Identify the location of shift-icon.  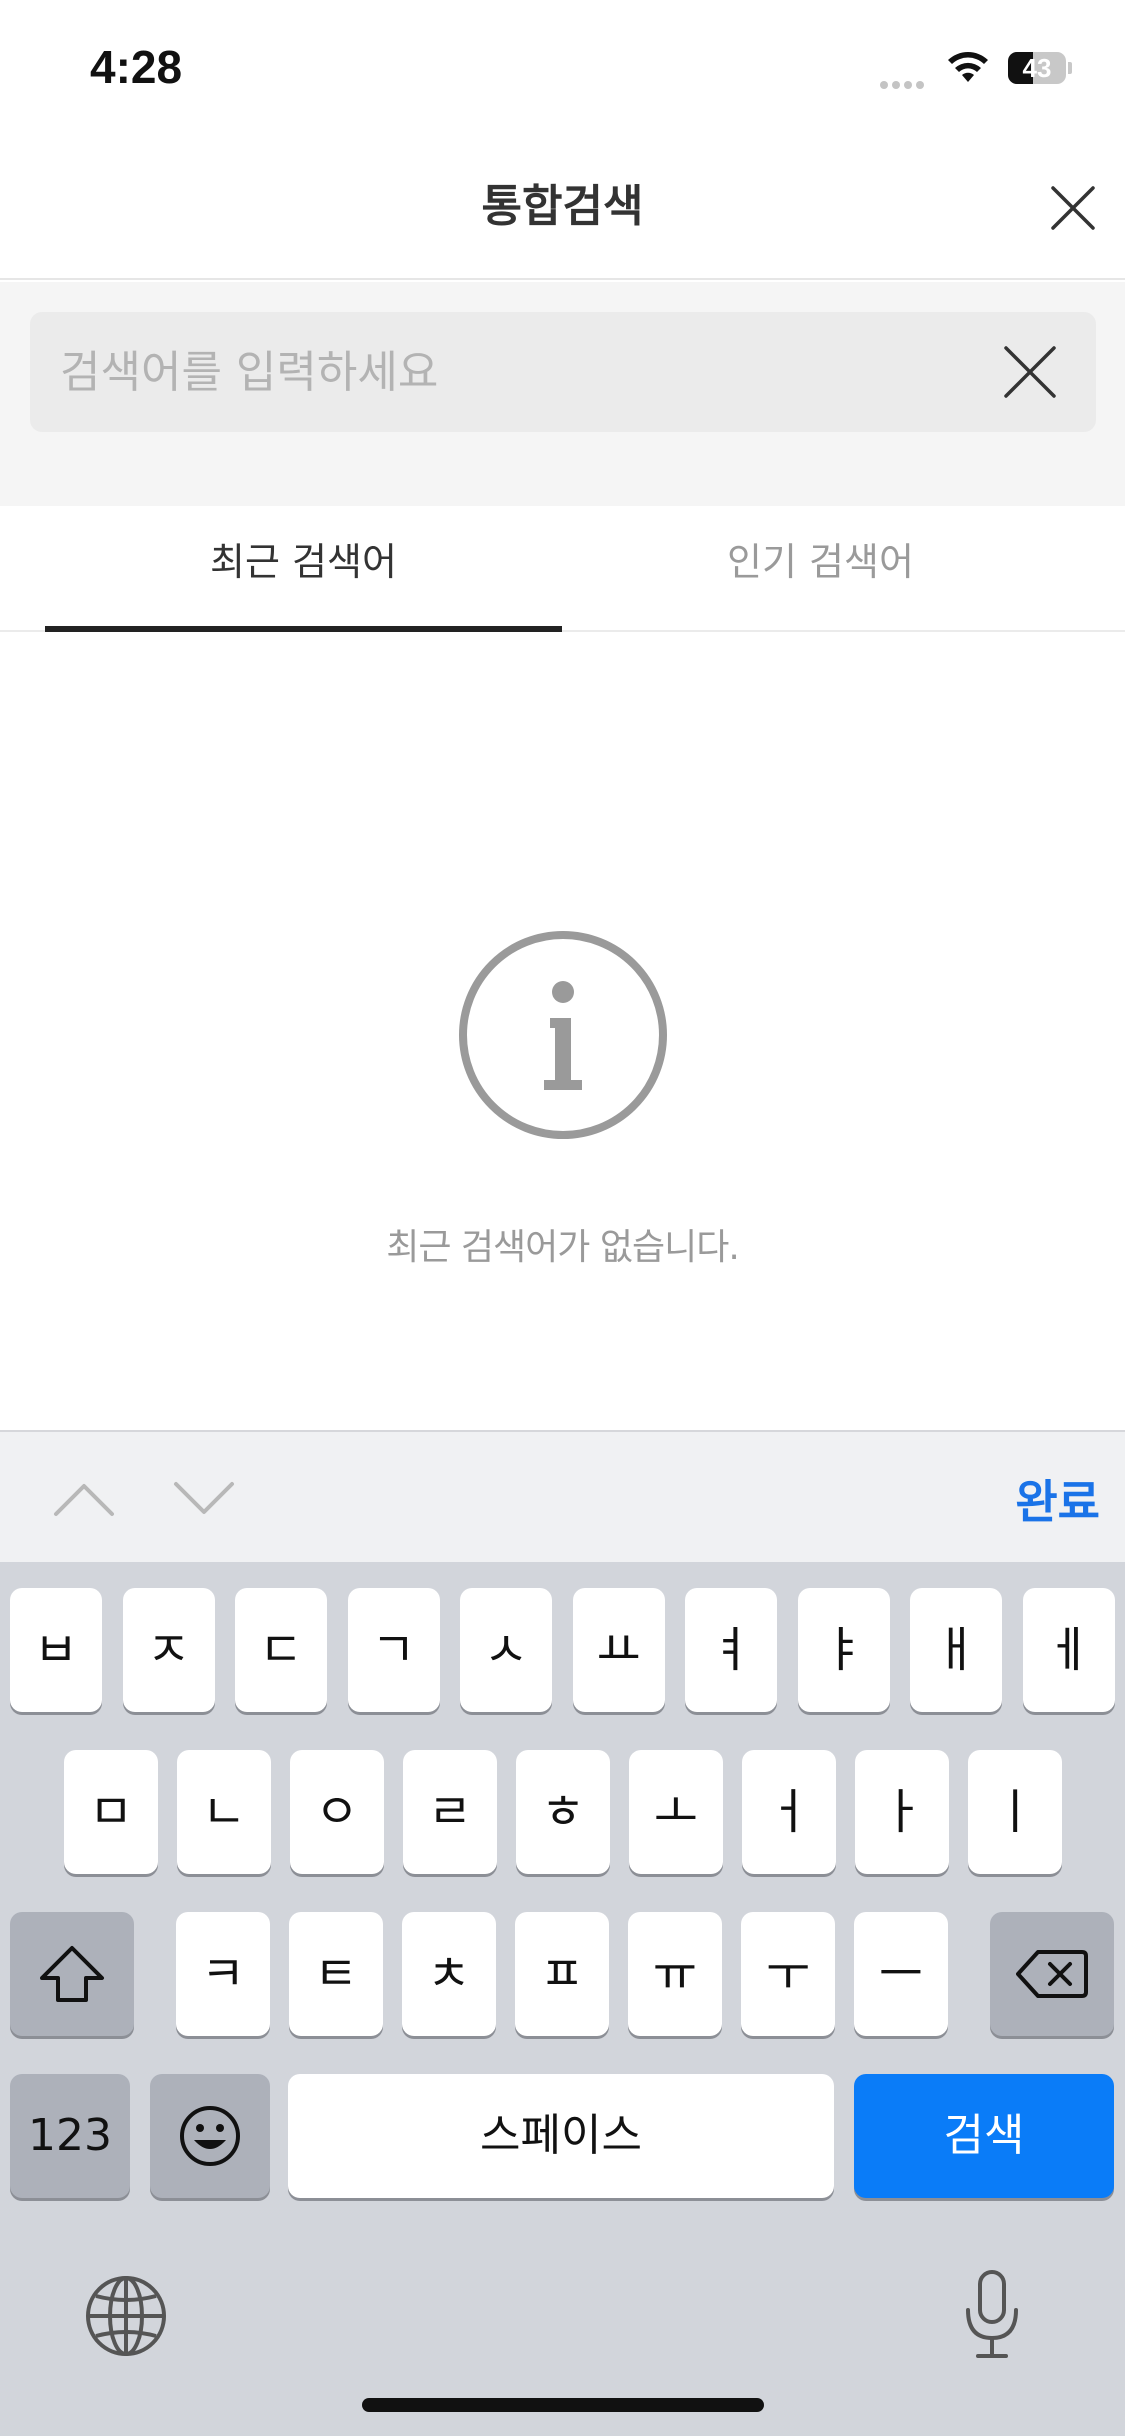
(72, 1974).